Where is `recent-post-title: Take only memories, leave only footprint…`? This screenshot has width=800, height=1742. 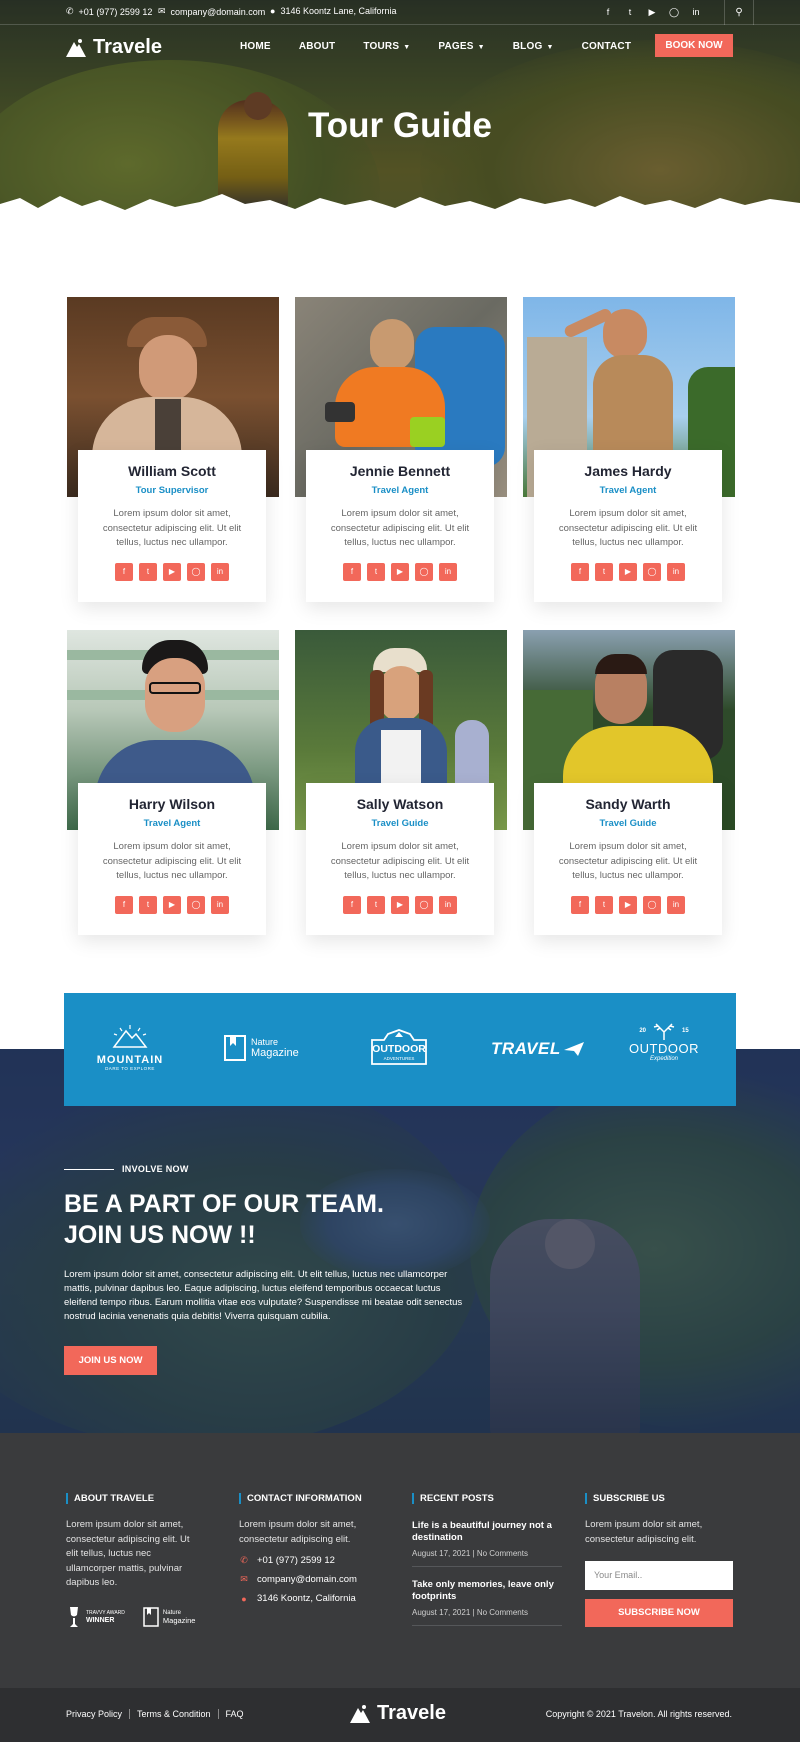
recent-post-title: Take only memories, leave only footprint… is located at coordinates (487, 1591).